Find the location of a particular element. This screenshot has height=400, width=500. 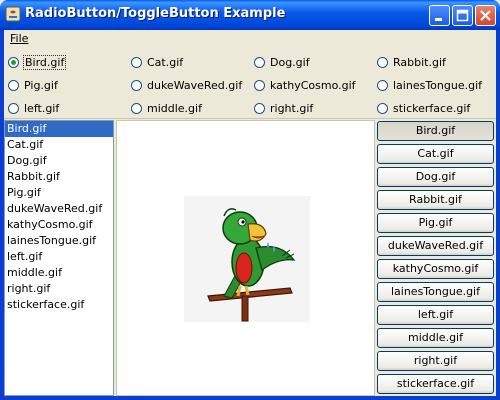

minimize-icon is located at coordinates (438, 19).